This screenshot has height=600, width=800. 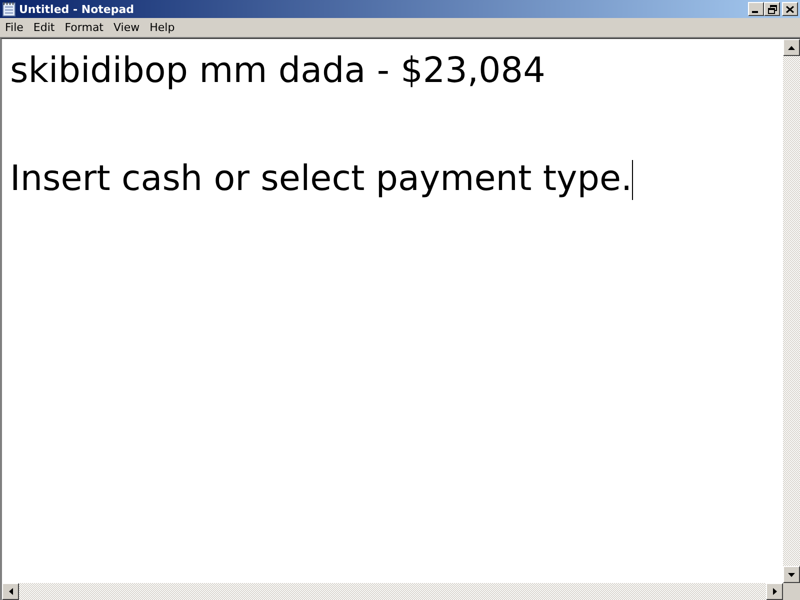 What do you see at coordinates (126, 27) in the screenshot?
I see `menu-item: View` at bounding box center [126, 27].